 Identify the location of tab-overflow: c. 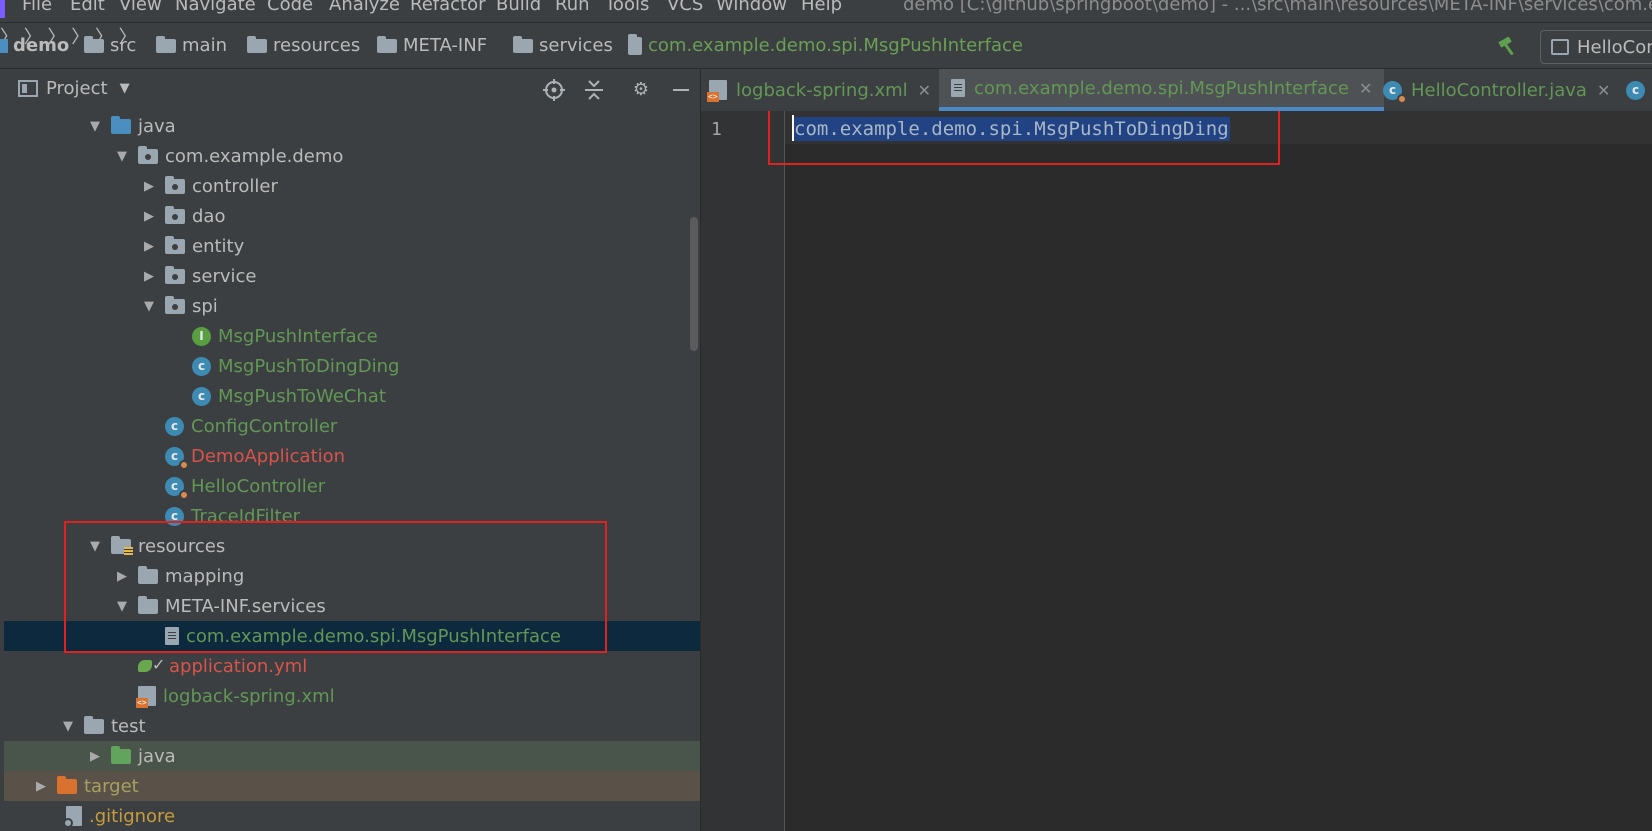
(1639, 90).